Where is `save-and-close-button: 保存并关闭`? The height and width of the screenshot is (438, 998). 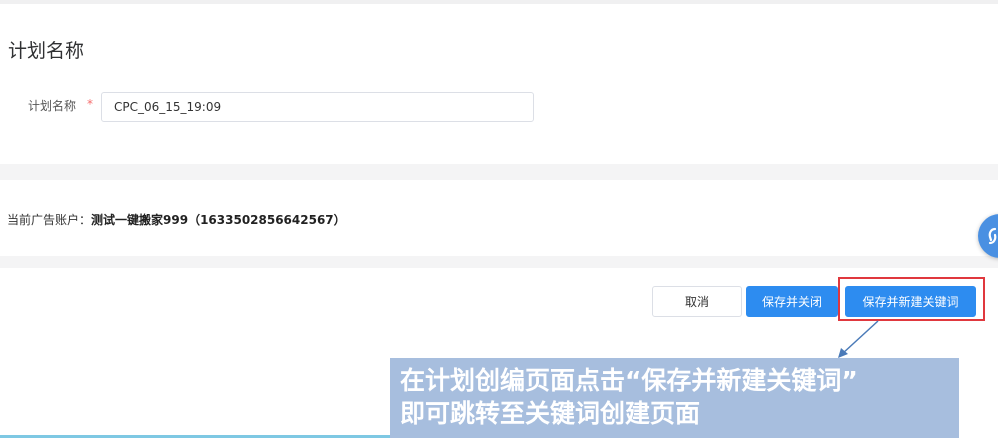 save-and-close-button: 保存并关闭 is located at coordinates (792, 301).